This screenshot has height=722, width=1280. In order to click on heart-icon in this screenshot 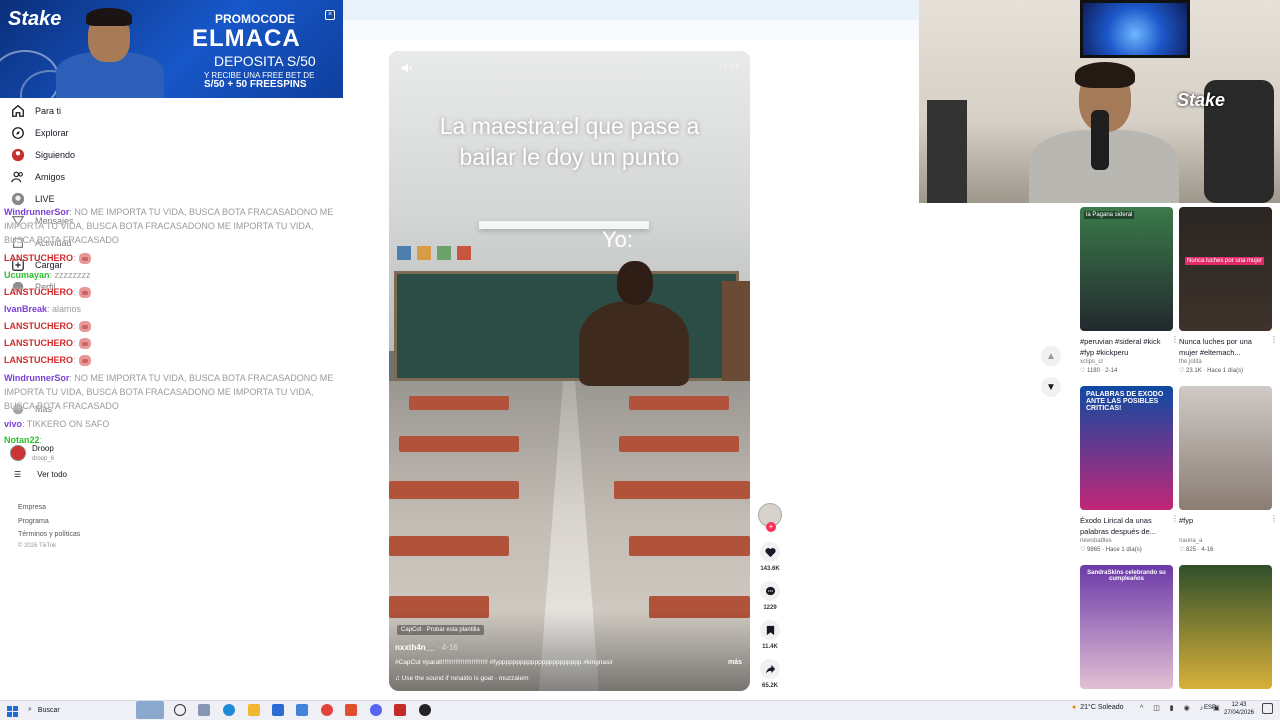, I will do `click(770, 552)`.